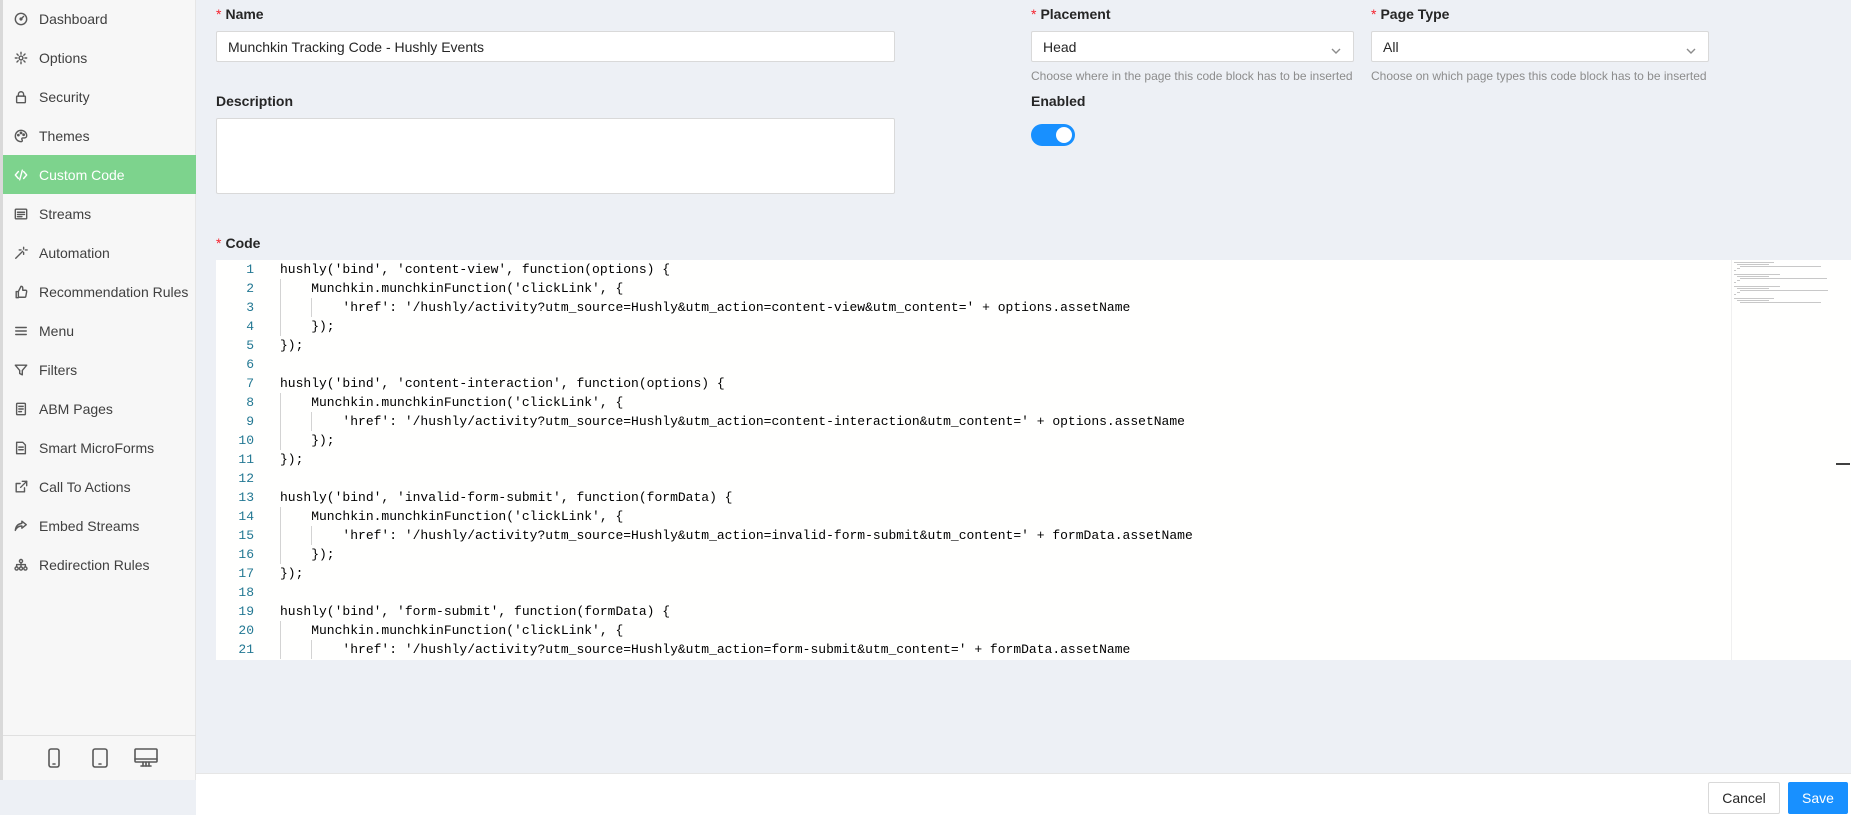 The image size is (1851, 815). I want to click on name-label: * Name, so click(240, 14).